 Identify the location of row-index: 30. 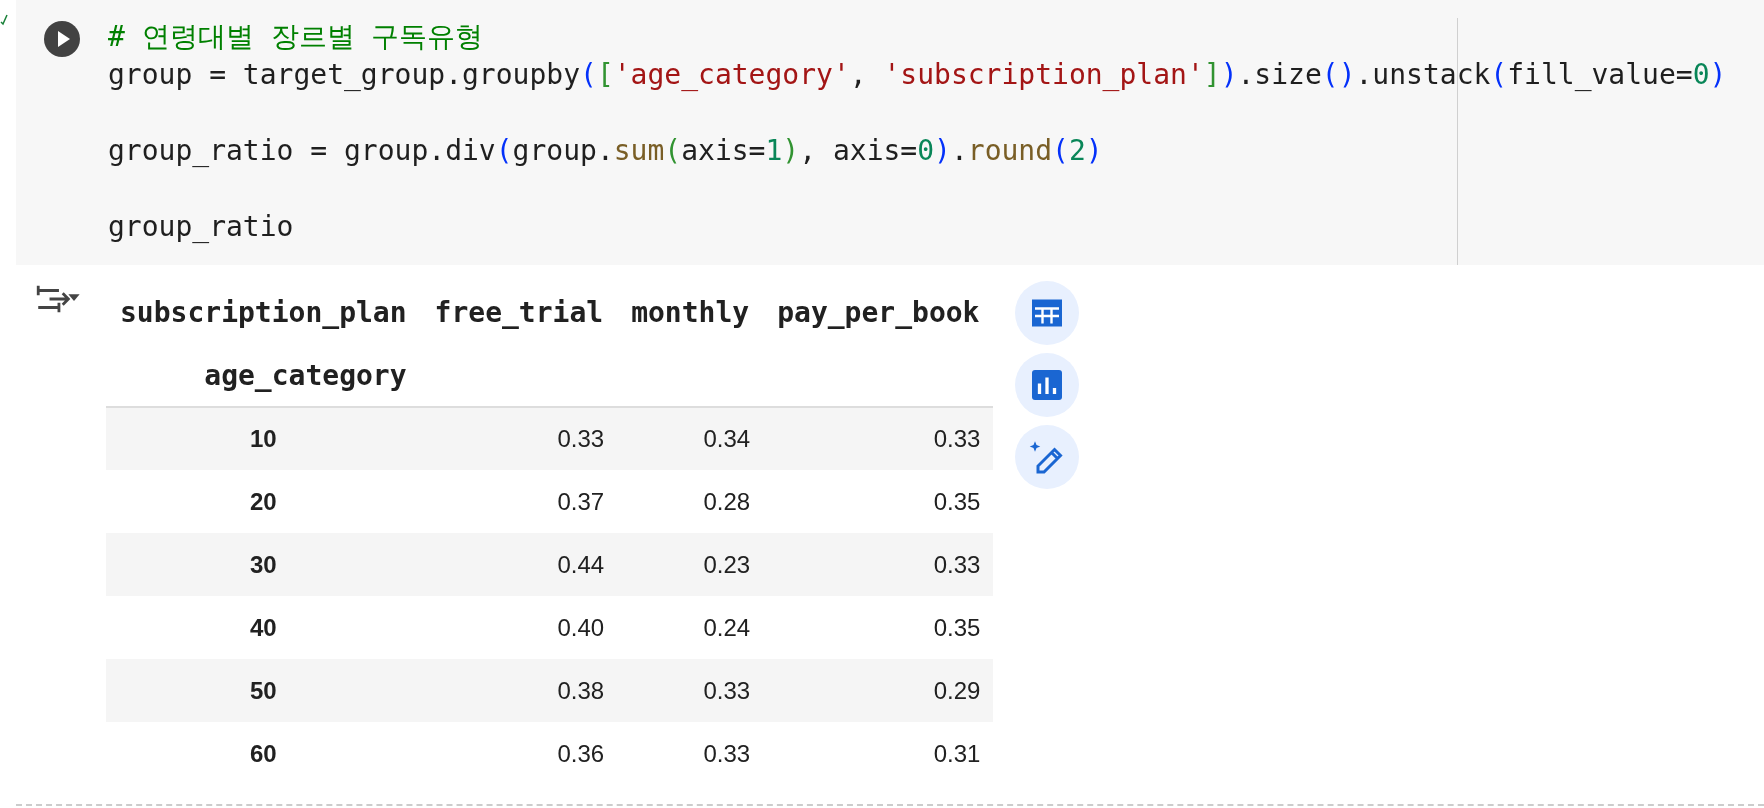
(263, 564).